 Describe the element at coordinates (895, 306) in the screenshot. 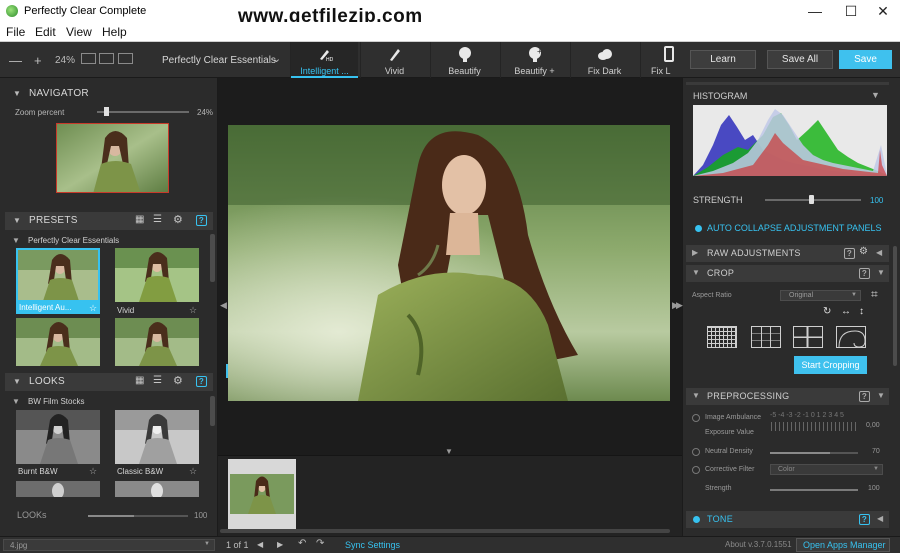

I see `right-panel-scrollbar` at that location.